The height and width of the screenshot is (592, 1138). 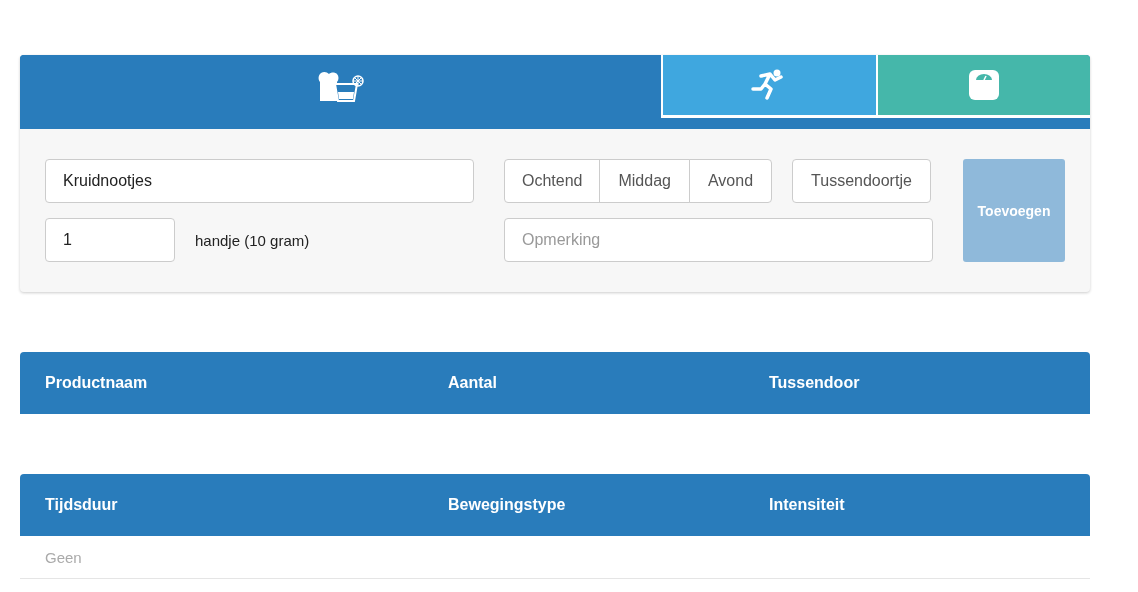 I want to click on column-header: Tijdsduur, so click(x=82, y=505).